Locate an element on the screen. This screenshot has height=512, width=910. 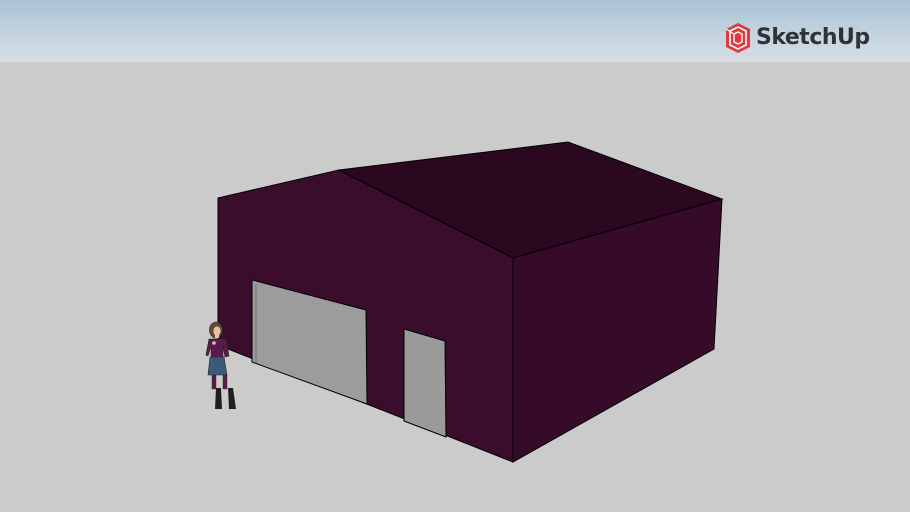
sketchup-logo: SketchUp is located at coordinates (797, 38).